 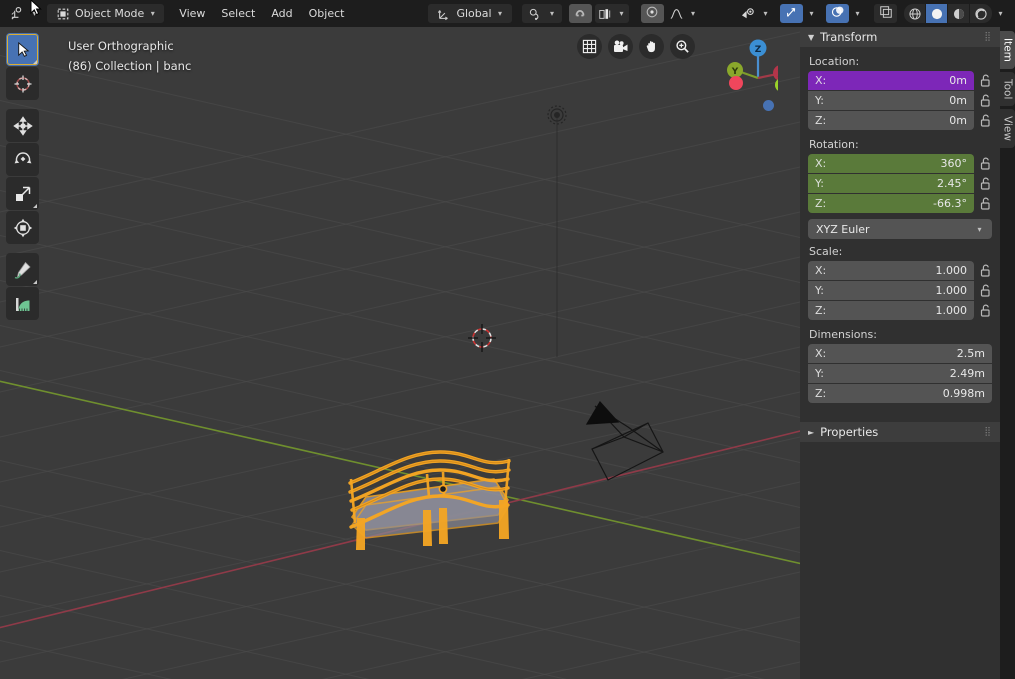 I want to click on location-x-field: X: 0m, so click(x=891, y=80).